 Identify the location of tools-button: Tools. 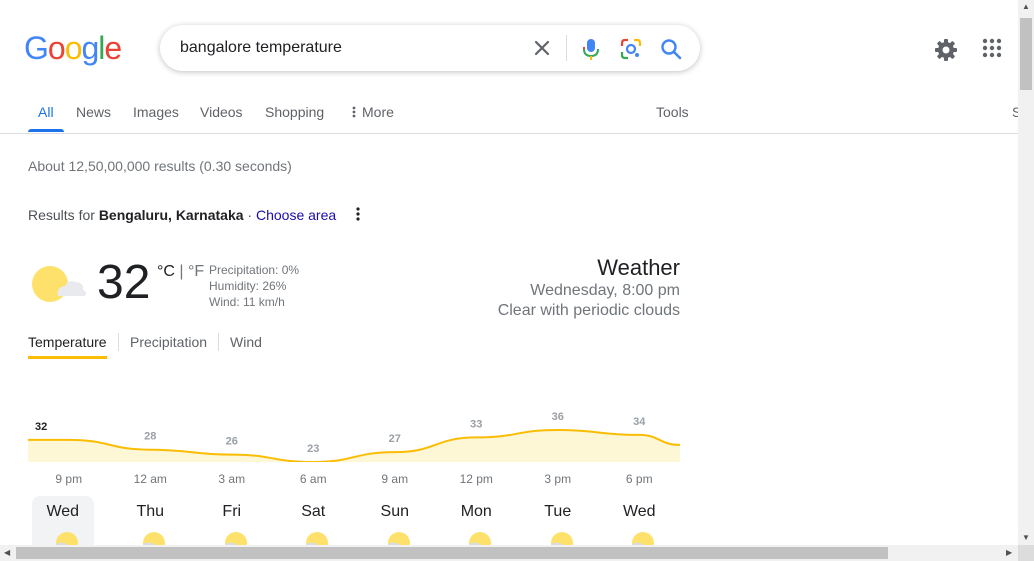
(672, 112).